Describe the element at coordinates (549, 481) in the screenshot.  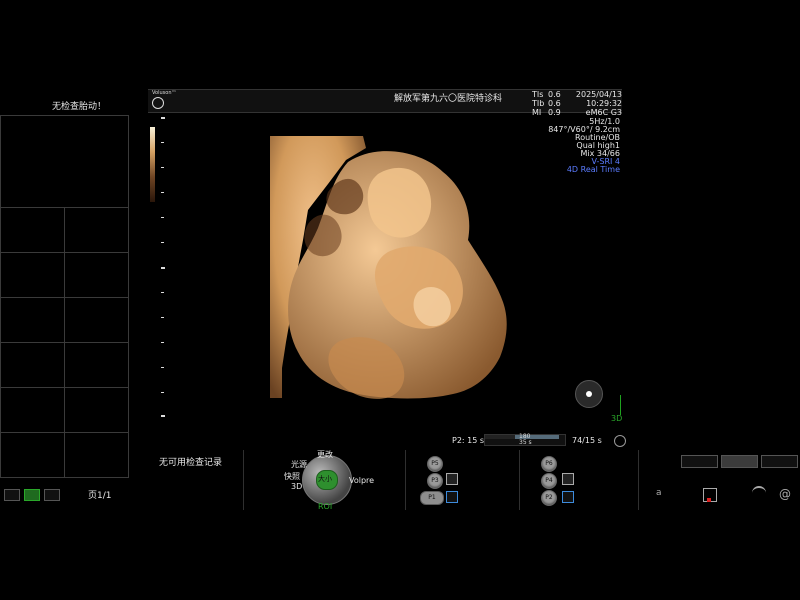
I see `p4-button: P4` at that location.